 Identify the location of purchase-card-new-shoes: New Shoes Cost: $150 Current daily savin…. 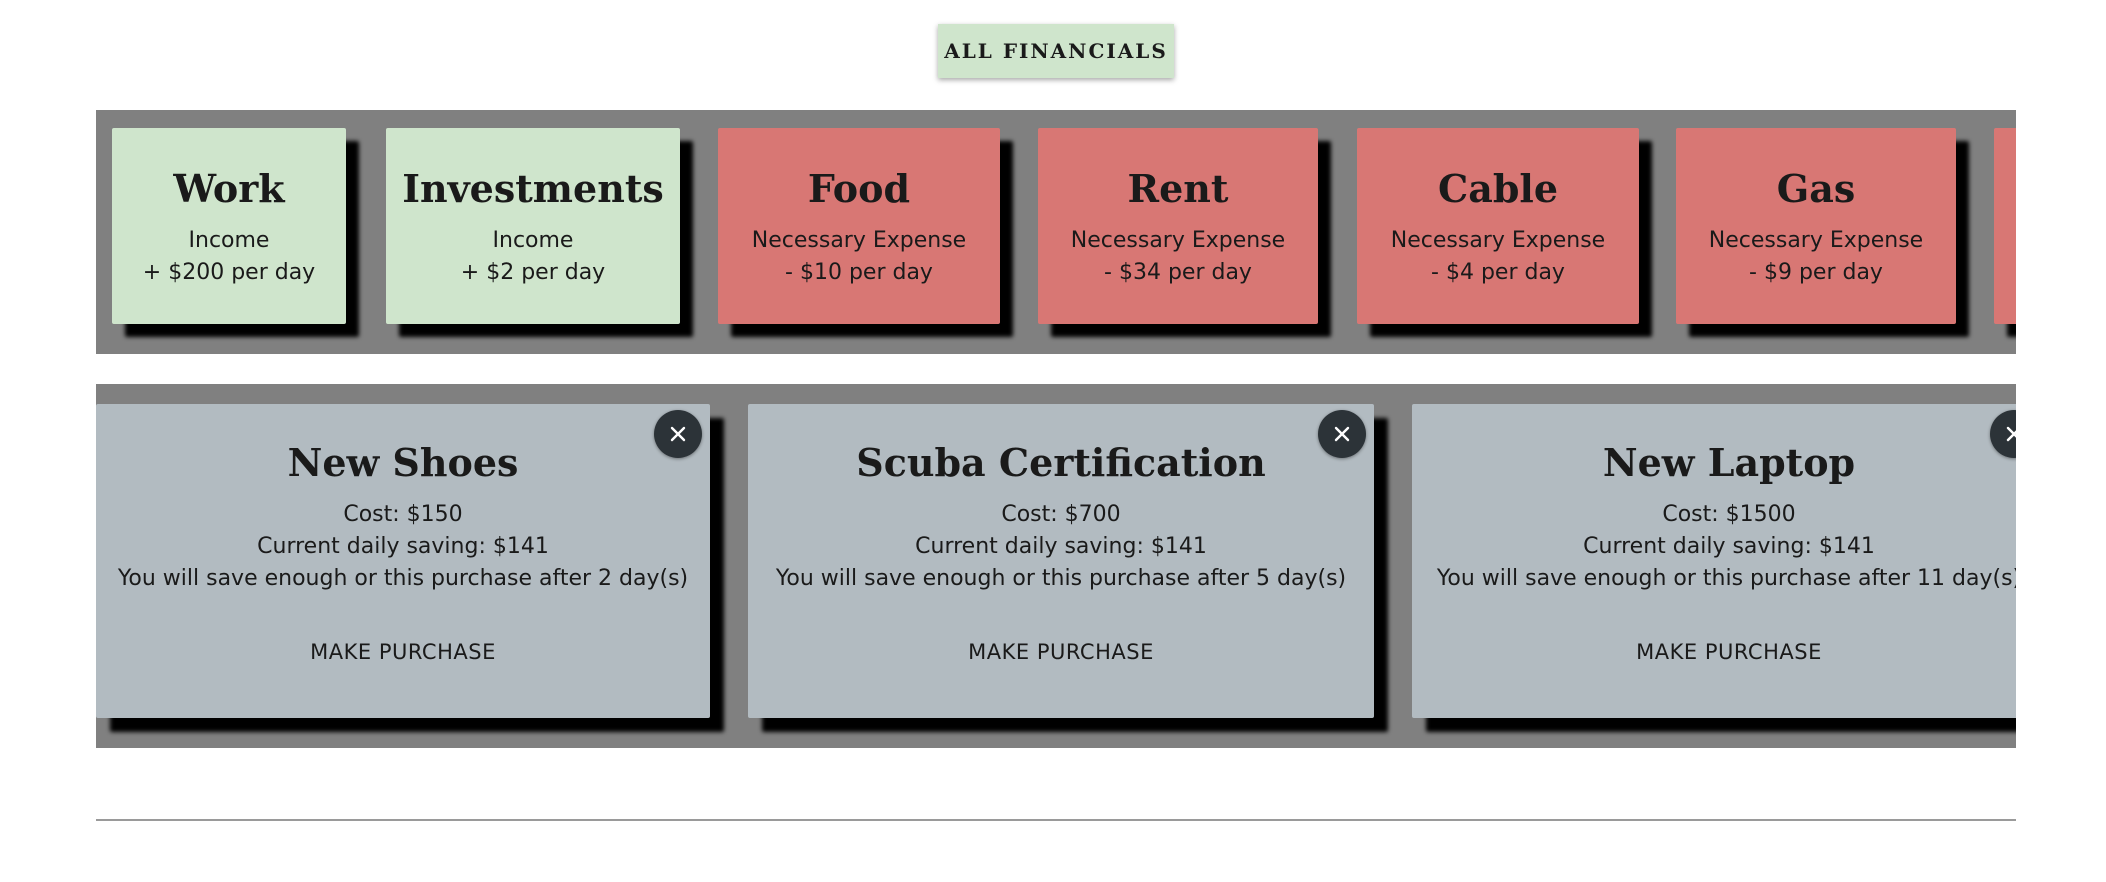
(403, 561).